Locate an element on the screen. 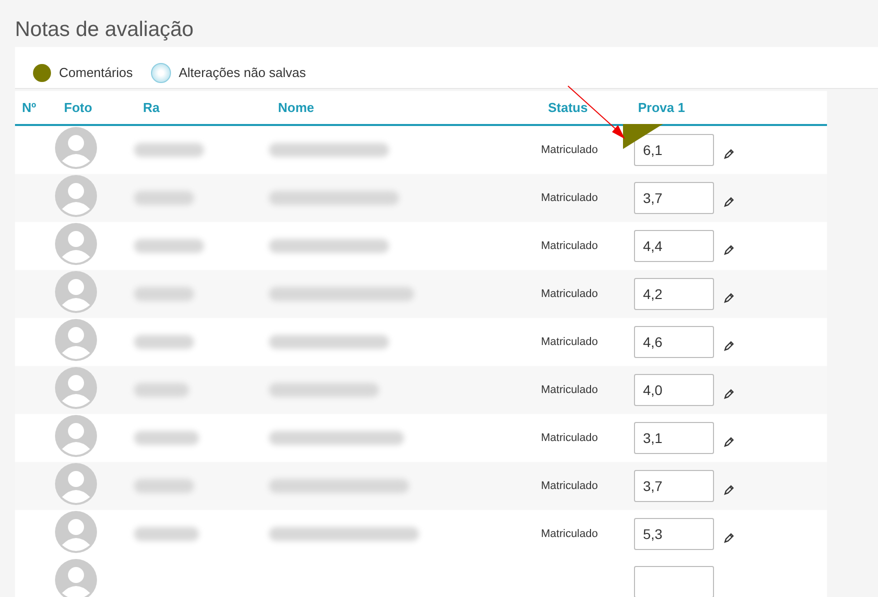  grade-input: 3,1 is located at coordinates (674, 438).